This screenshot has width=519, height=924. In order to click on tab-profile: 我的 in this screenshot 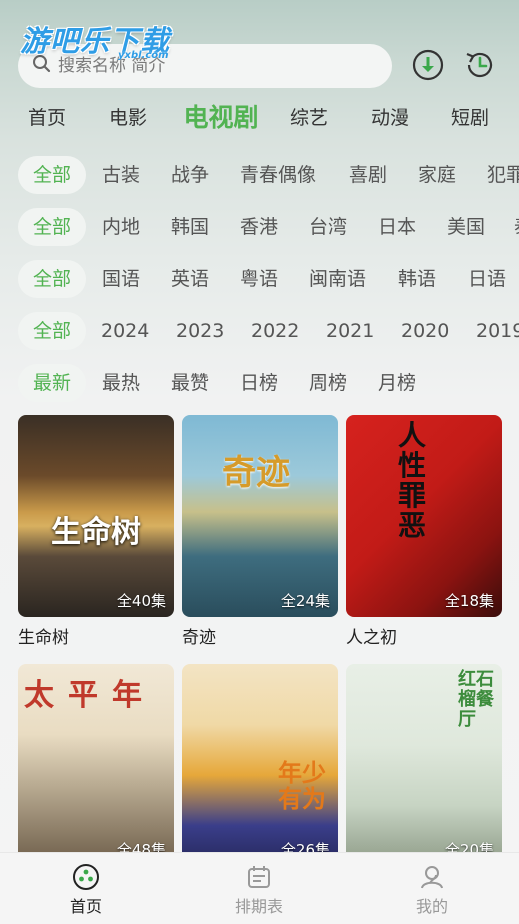, I will do `click(432, 890)`.